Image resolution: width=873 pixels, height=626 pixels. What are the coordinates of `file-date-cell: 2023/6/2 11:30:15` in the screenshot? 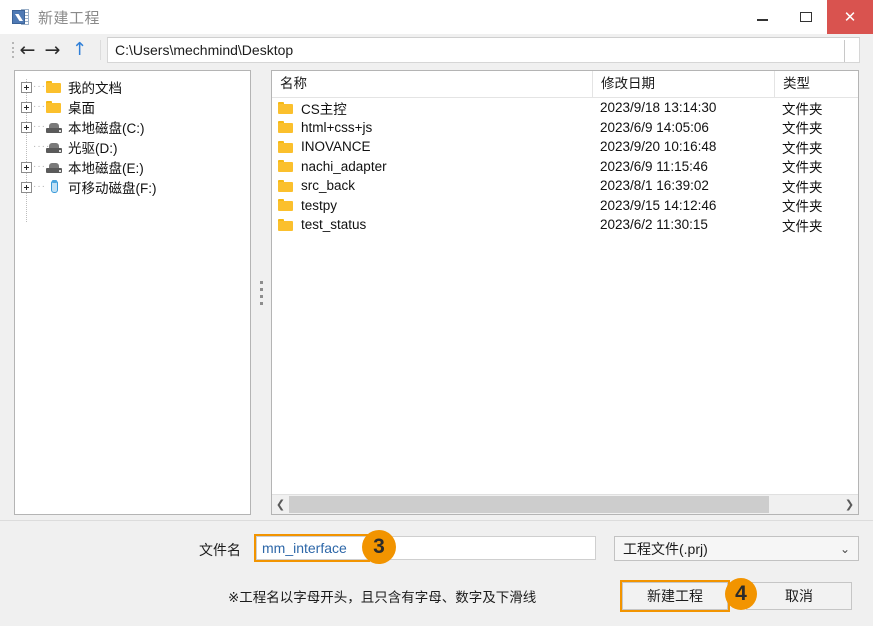 It's located at (654, 225).